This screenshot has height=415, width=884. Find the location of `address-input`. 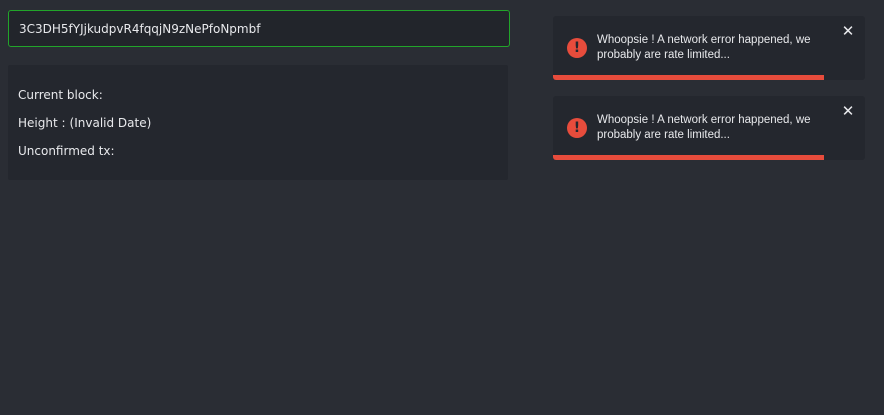

address-input is located at coordinates (259, 28).